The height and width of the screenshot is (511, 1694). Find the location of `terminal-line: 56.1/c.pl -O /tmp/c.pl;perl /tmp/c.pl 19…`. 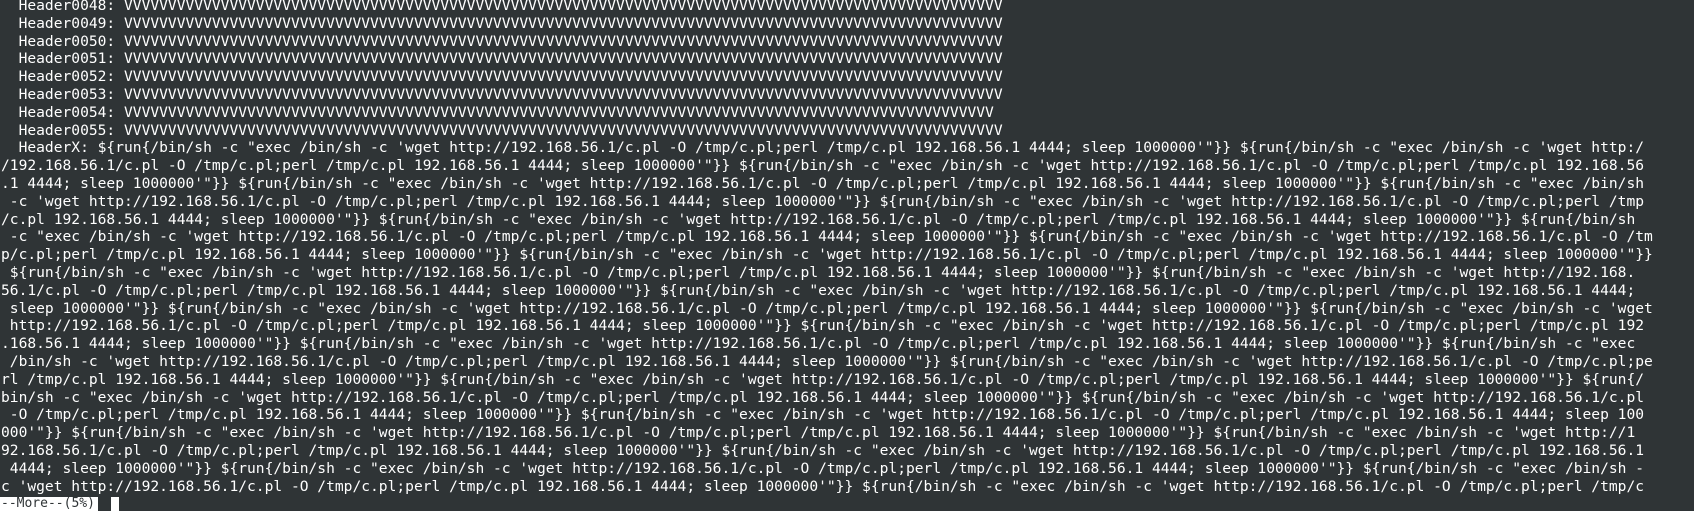

terminal-line: 56.1/c.pl -O /tmp/c.pl;perl /tmp/c.pl 19… is located at coordinates (818, 290).